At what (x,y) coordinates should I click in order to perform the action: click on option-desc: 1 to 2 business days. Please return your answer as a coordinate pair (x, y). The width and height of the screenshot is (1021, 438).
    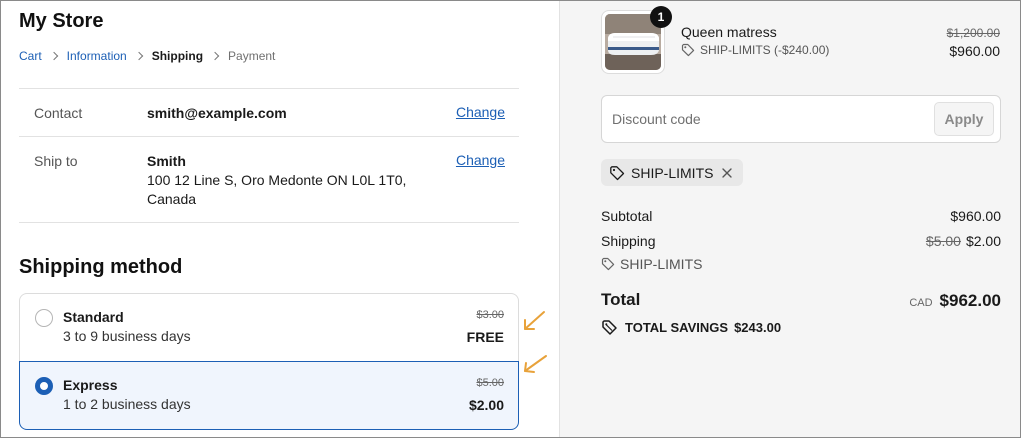
    Looking at the image, I should click on (127, 404).